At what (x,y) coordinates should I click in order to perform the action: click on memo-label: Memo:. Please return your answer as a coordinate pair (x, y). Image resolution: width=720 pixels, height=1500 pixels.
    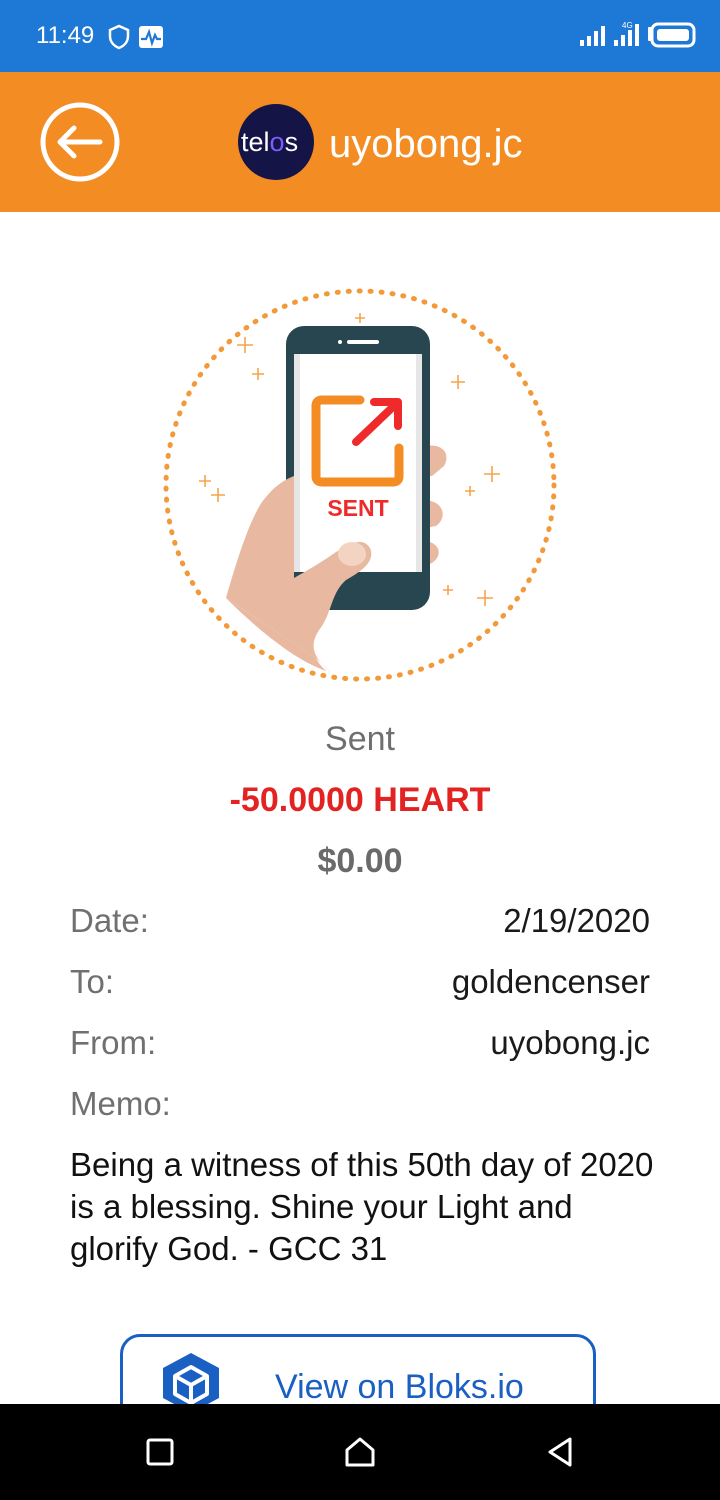
    Looking at the image, I should click on (120, 1103).